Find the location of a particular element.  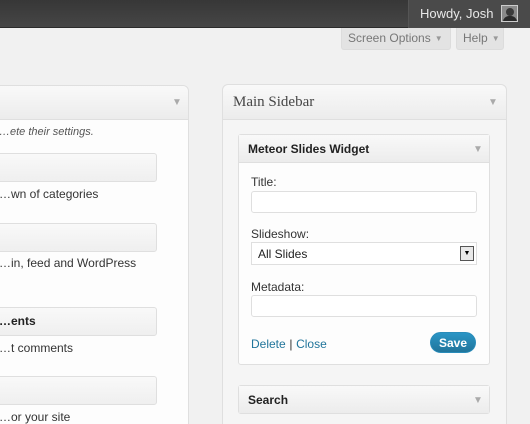

howdy-text: Howdy, Josh is located at coordinates (456, 13).